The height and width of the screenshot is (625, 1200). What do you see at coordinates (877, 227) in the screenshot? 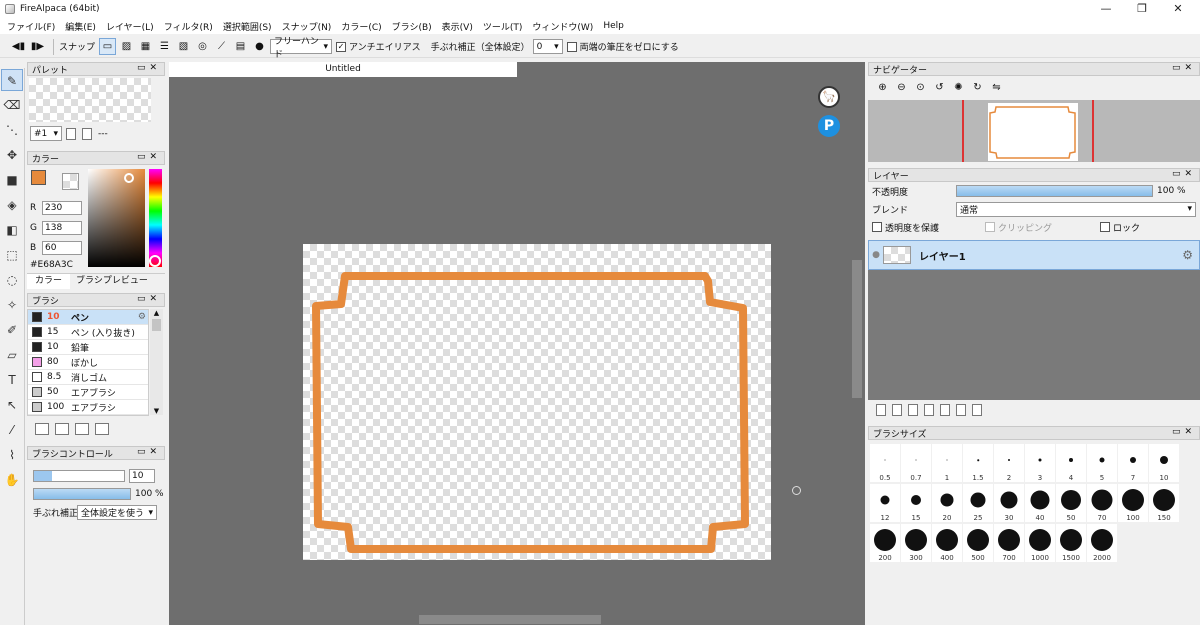
I see `protect-alpha-checkbox` at bounding box center [877, 227].